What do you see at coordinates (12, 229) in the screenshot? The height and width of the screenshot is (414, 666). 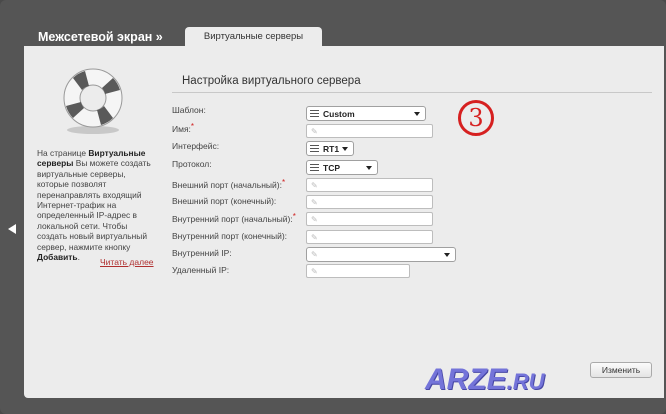 I see `back-arrow-icon` at bounding box center [12, 229].